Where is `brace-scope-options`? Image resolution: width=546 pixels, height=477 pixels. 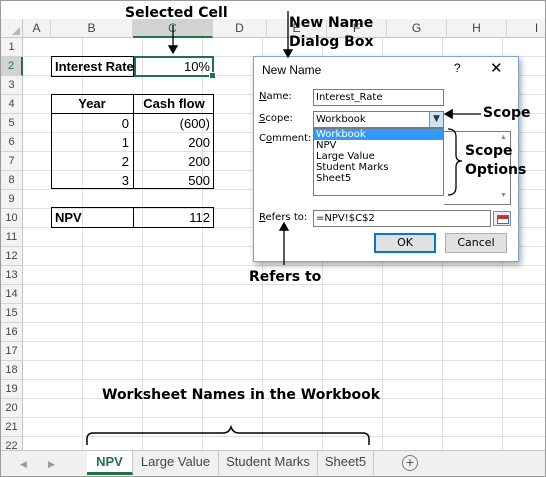 brace-scope-options is located at coordinates (455, 162).